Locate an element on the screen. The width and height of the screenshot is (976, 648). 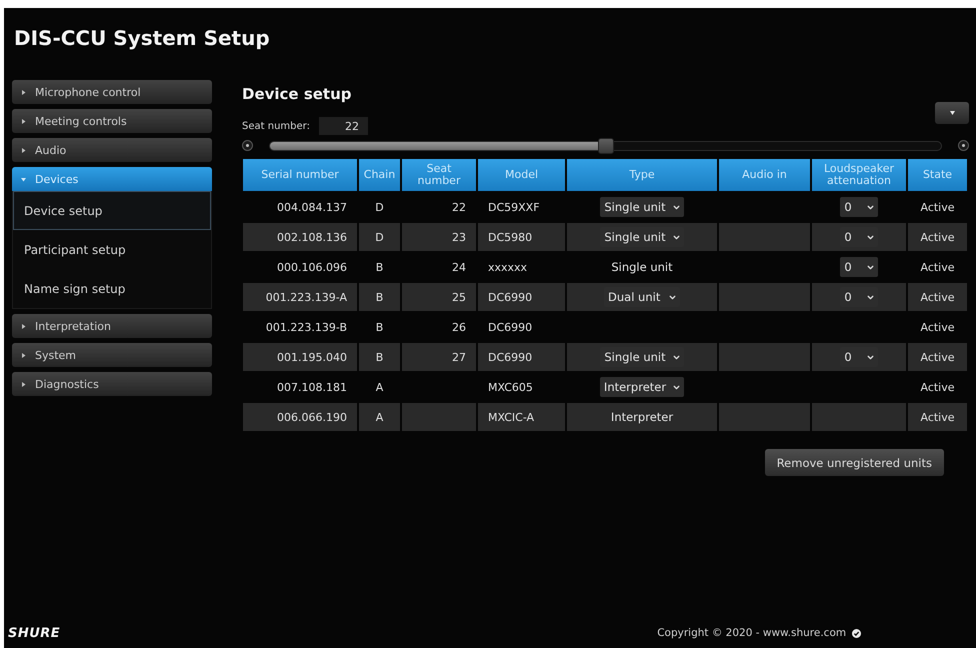
table-cell: 27 is located at coordinates (439, 357).